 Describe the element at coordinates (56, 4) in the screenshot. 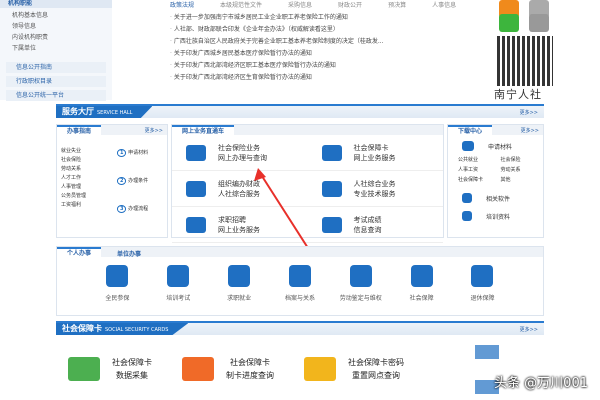

I see `left-menu-title: 机构职能` at that location.